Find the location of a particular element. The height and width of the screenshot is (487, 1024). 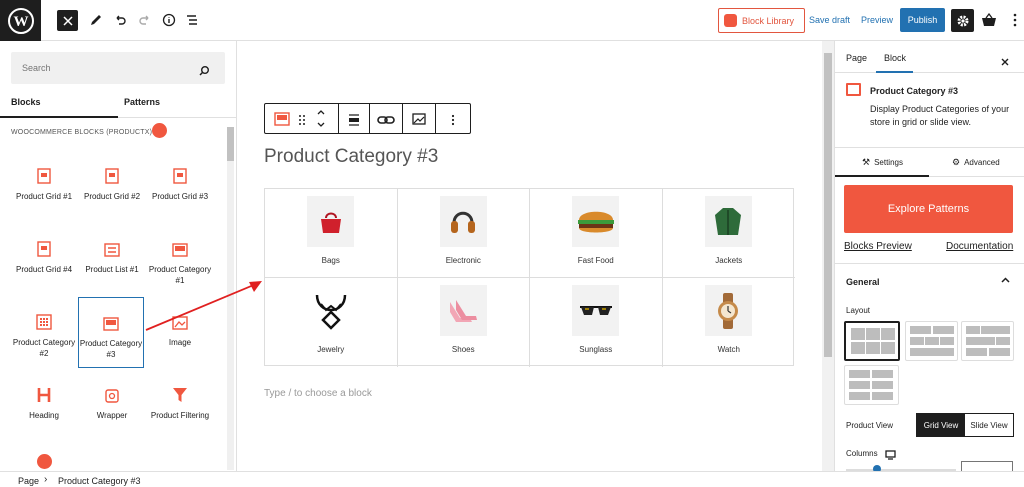

heading-icon is located at coordinates (44, 390).